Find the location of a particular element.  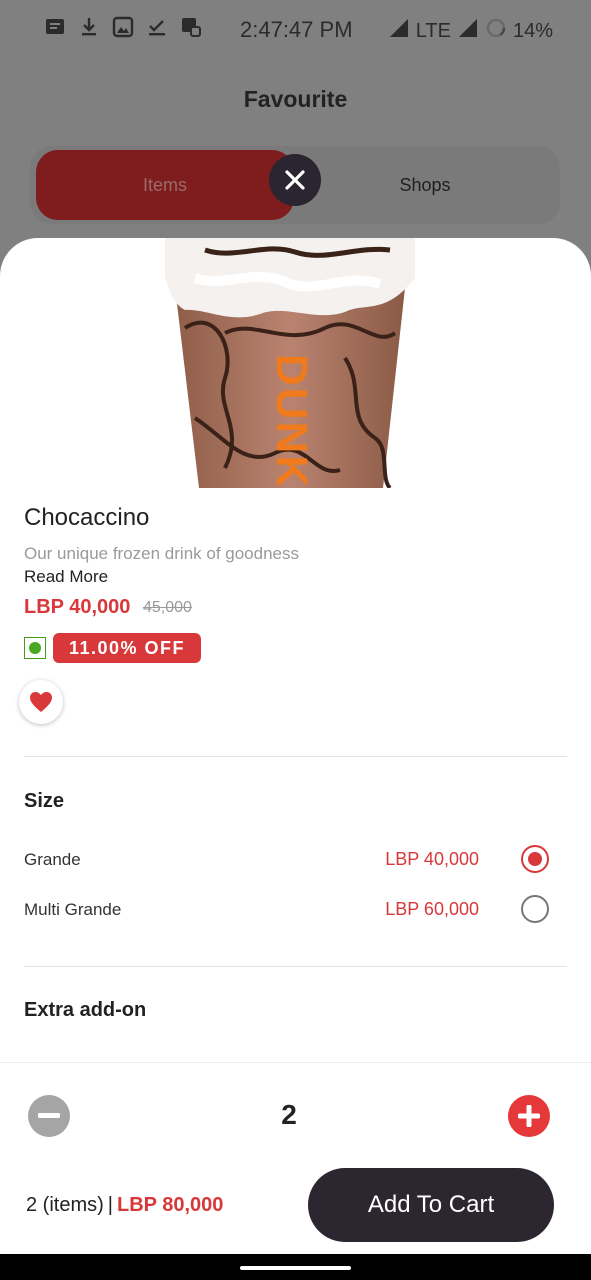

clock: 2:47:47 PM is located at coordinates (296, 29).